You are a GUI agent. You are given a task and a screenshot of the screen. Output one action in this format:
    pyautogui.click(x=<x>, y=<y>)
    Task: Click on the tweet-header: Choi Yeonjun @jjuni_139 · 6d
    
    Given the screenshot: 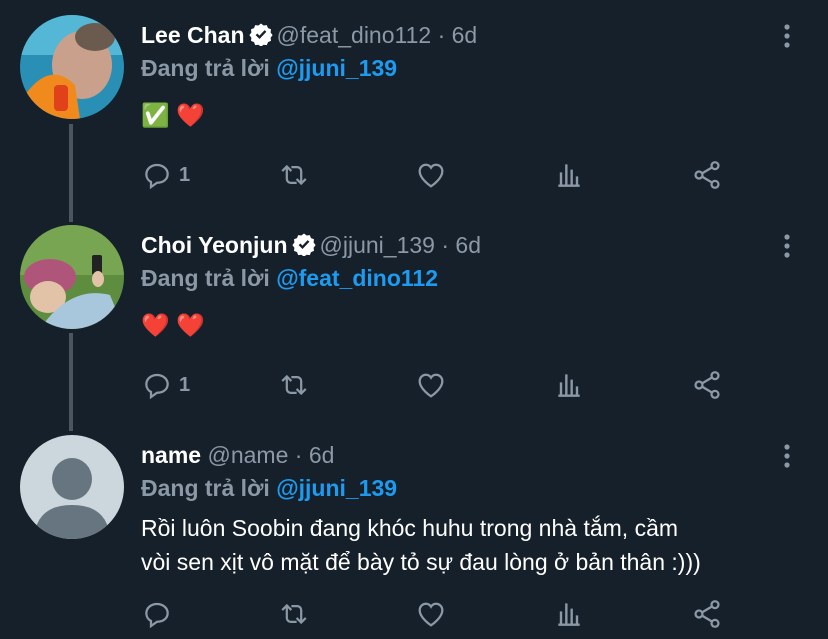 What is the action you would take?
    pyautogui.click(x=311, y=245)
    